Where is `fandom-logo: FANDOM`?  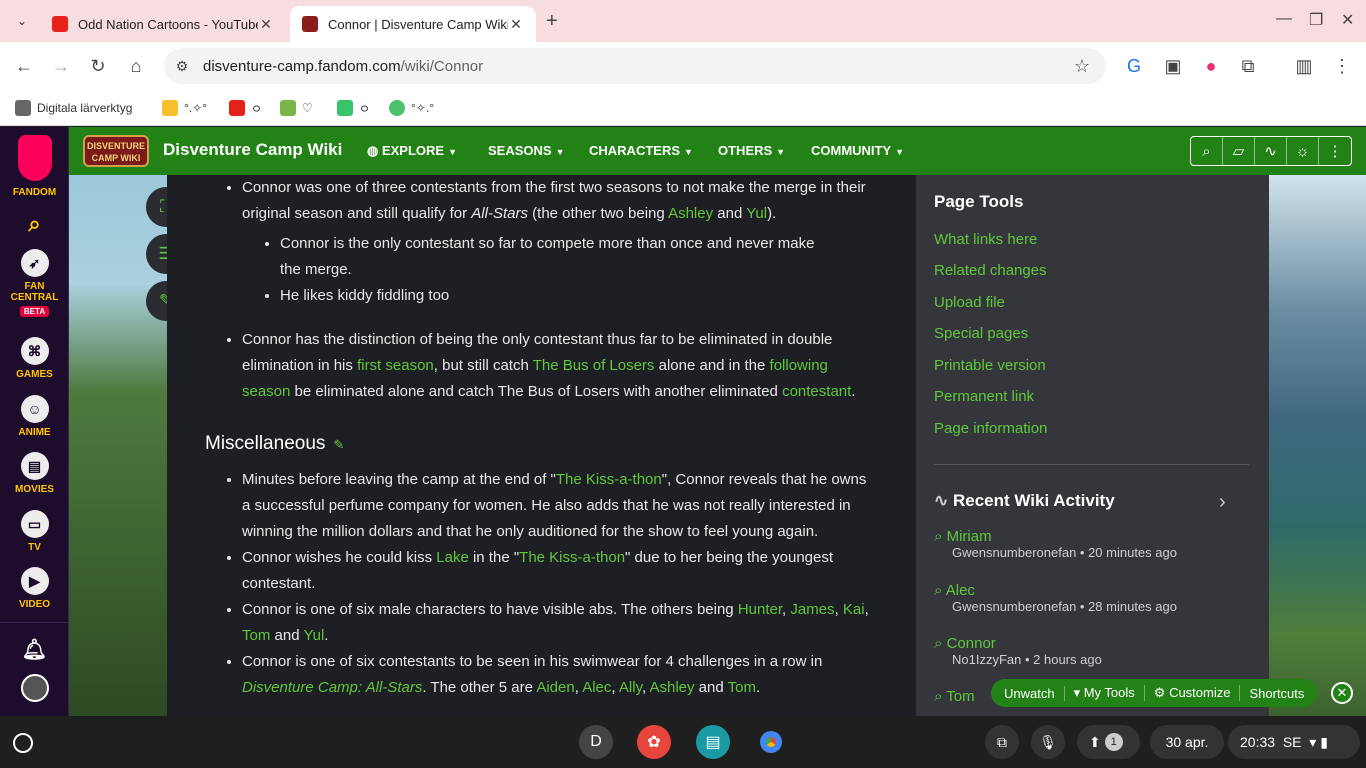
fandom-logo: FANDOM is located at coordinates (34, 166).